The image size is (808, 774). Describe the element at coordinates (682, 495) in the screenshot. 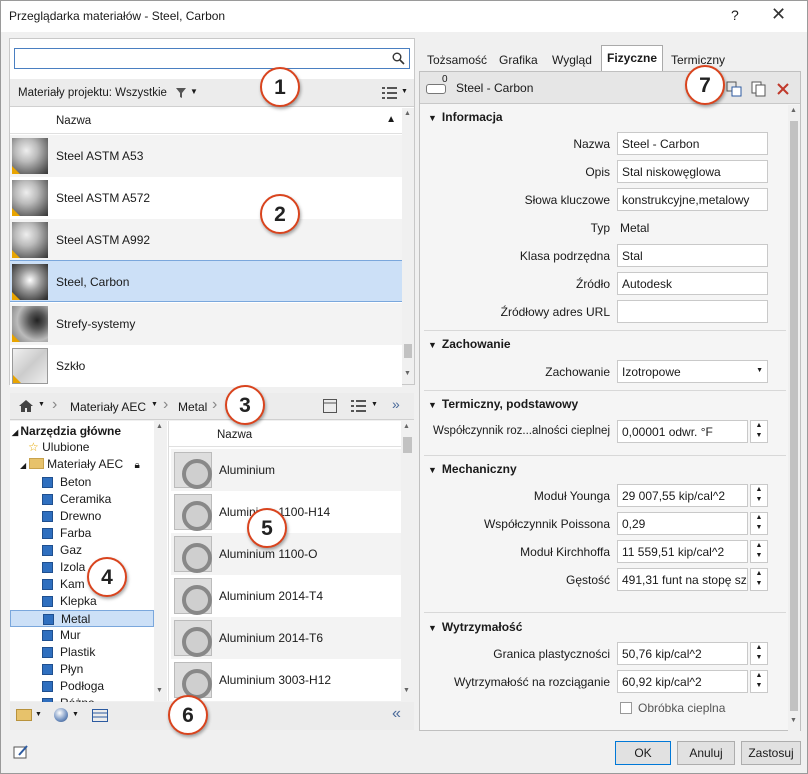

I see `property-field: 29 007,55 kip/cal^2` at that location.